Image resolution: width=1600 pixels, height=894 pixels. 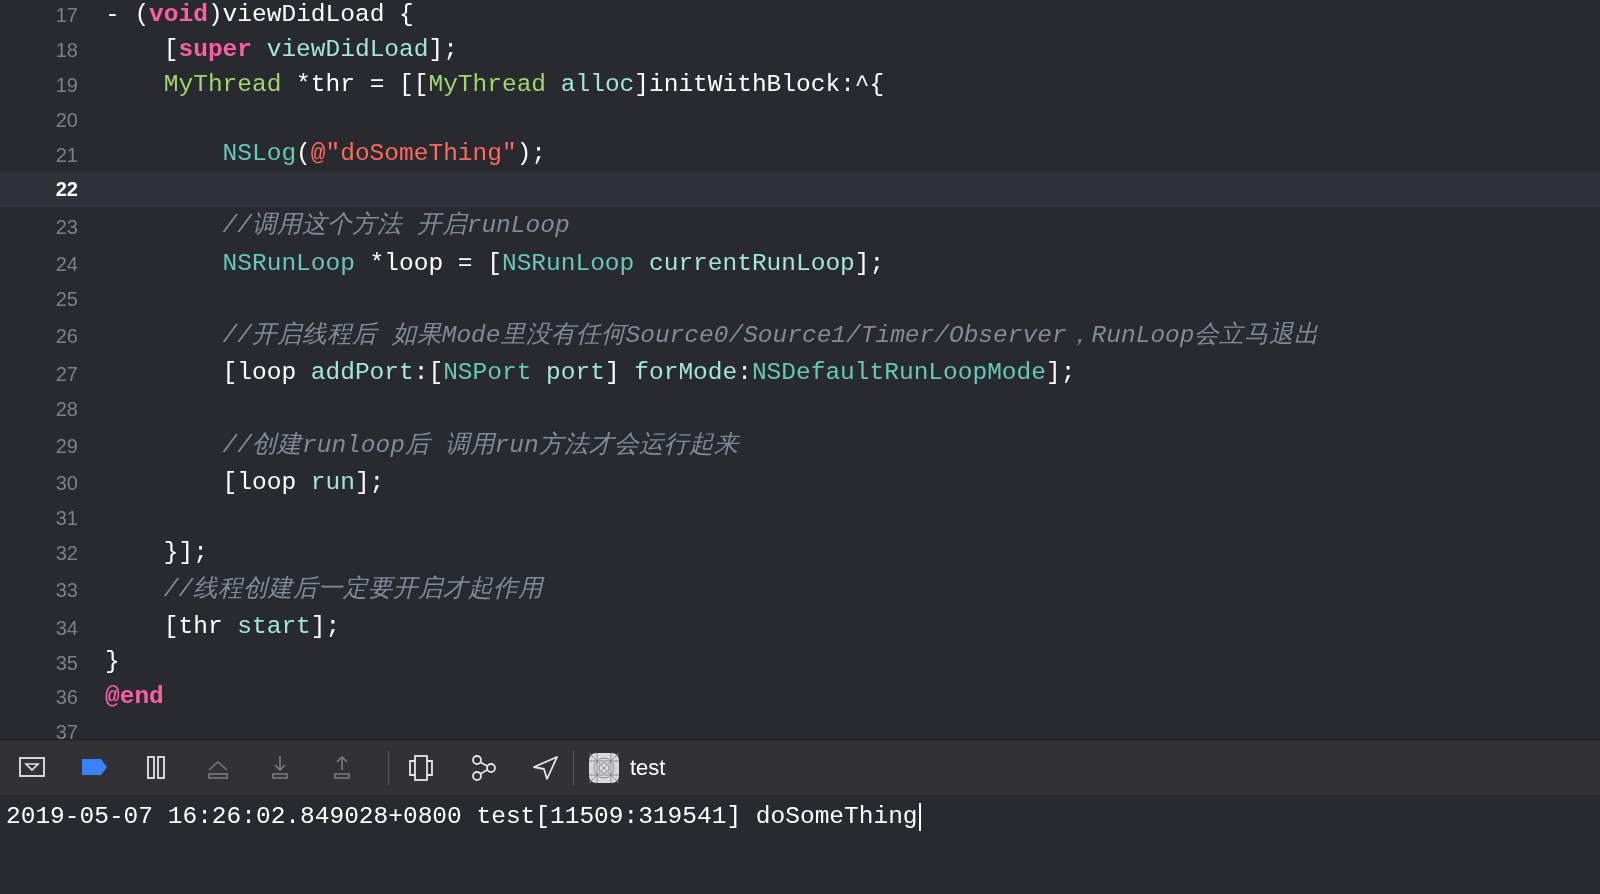 What do you see at coordinates (66, 51) in the screenshot?
I see `line-number: 18` at bounding box center [66, 51].